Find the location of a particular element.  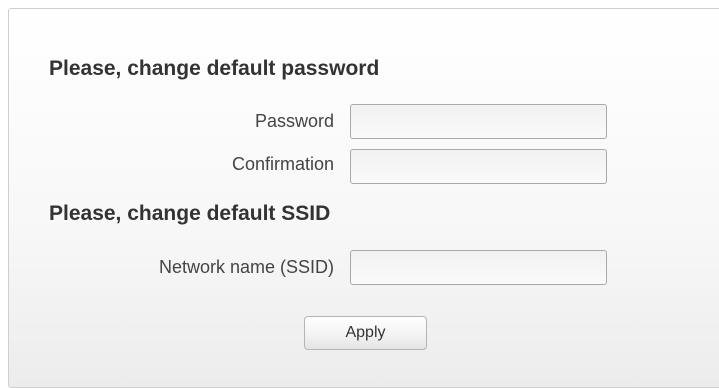

password-section-title: Please, change default password is located at coordinates (214, 68).